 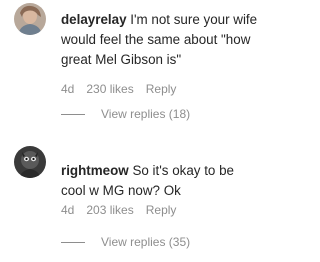 What do you see at coordinates (109, 89) in the screenshot?
I see `comment-likes: 230 likes` at bounding box center [109, 89].